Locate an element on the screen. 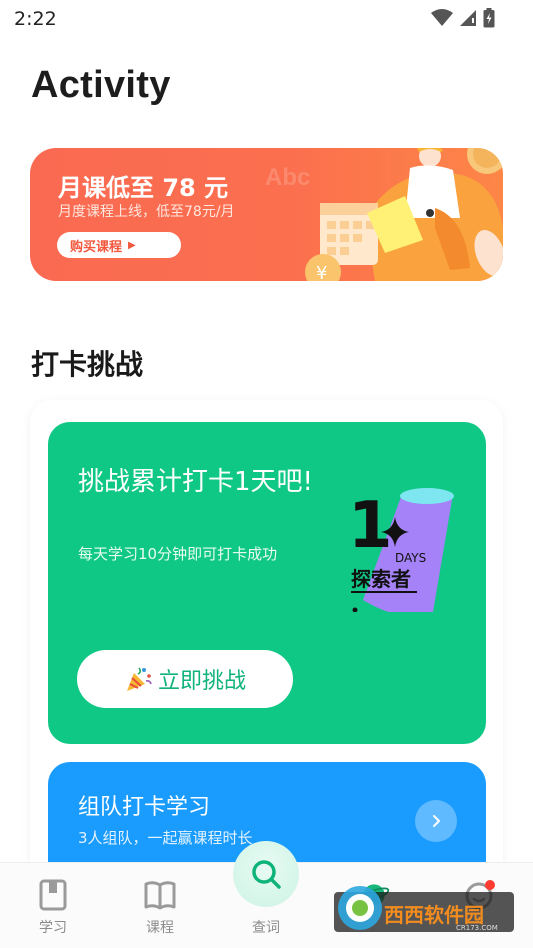 This screenshot has height=948, width=533. promo-illustration: Abc ¥ is located at coordinates (384, 214).